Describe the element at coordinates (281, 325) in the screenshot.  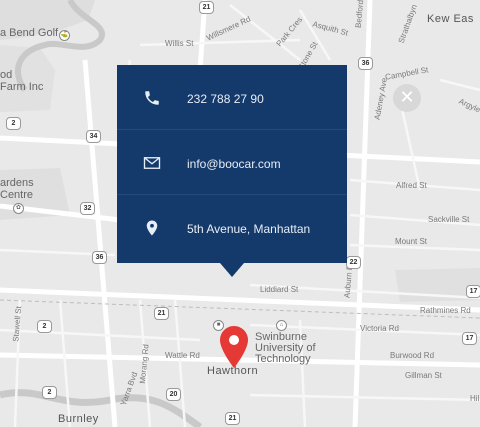
I see `university-poi-icon: ⌂` at that location.